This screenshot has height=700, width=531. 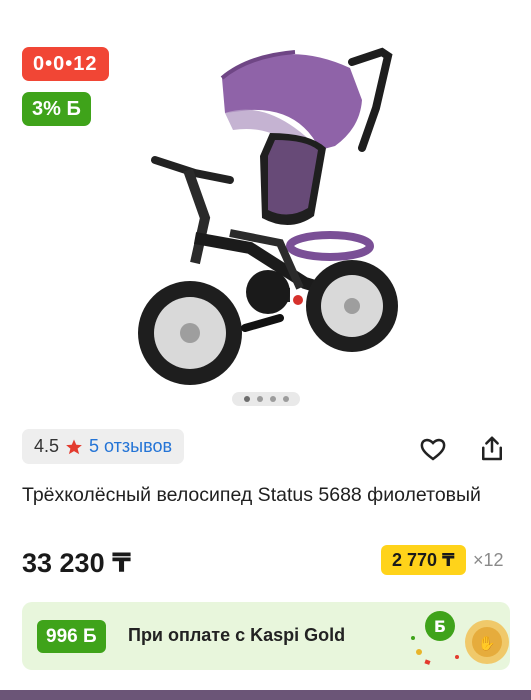 I want to click on installment-months: ×12, so click(x=488, y=560).